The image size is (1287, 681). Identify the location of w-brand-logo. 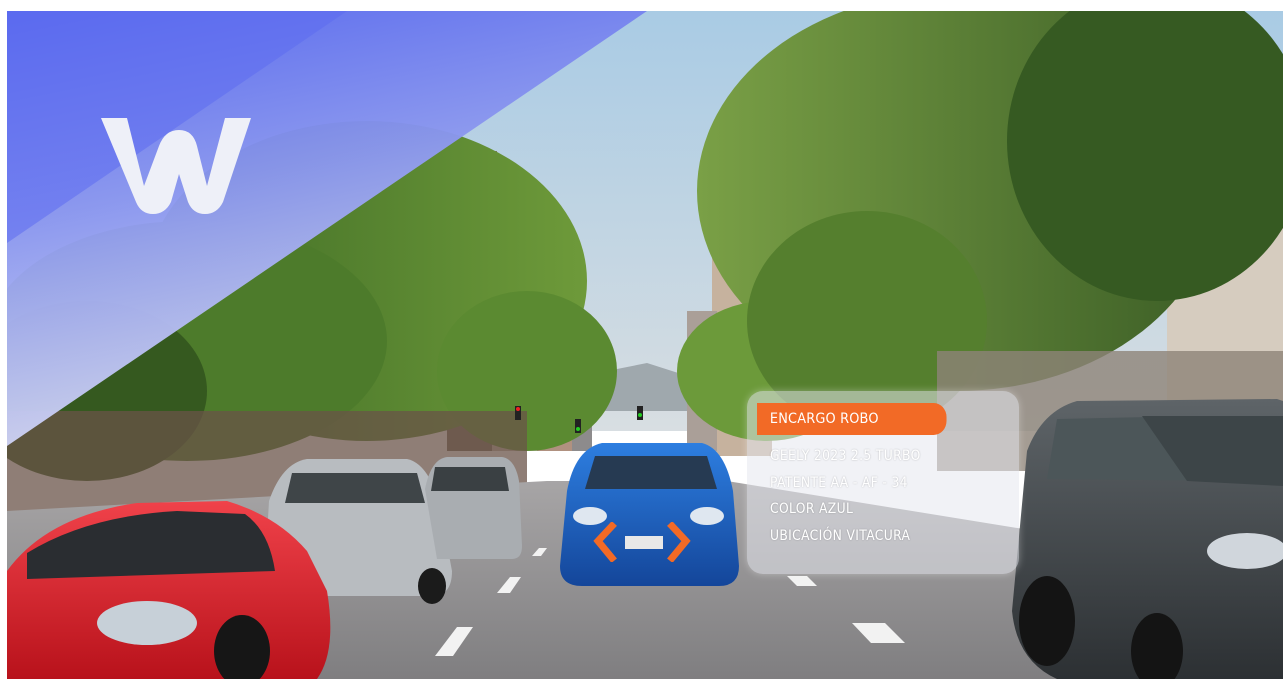
(176, 166).